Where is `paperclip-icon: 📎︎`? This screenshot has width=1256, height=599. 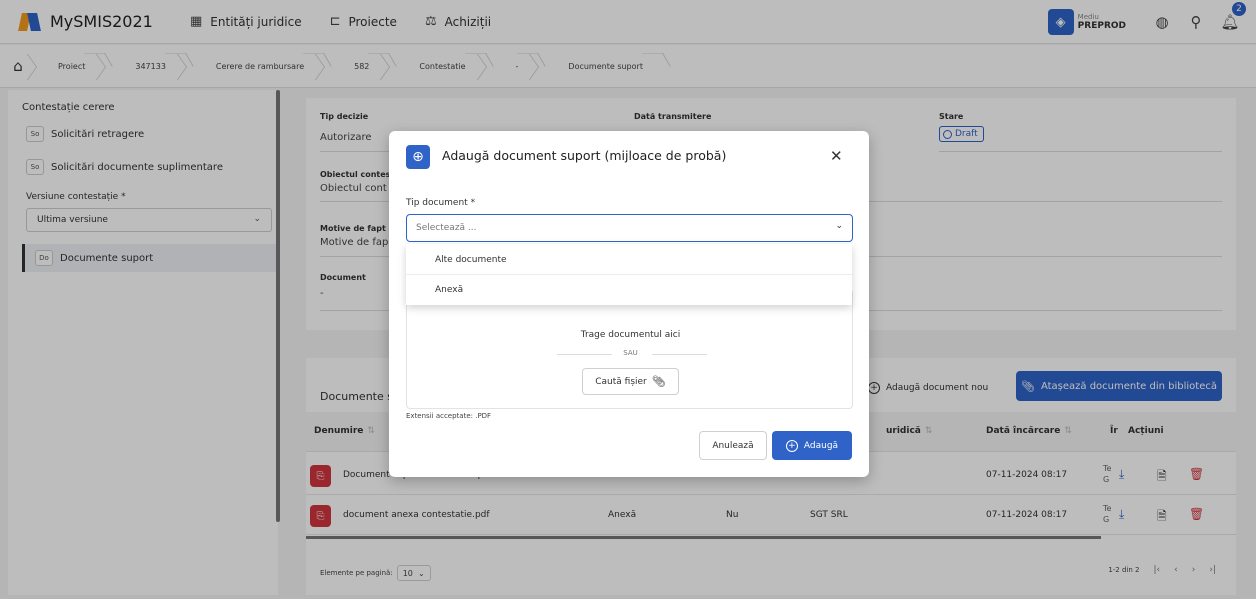 paperclip-icon: 📎︎ is located at coordinates (658, 381).